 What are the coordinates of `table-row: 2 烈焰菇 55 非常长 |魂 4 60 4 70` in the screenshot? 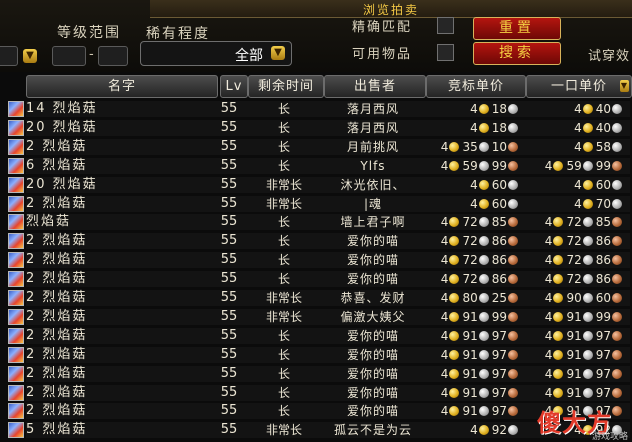 It's located at (316, 204).